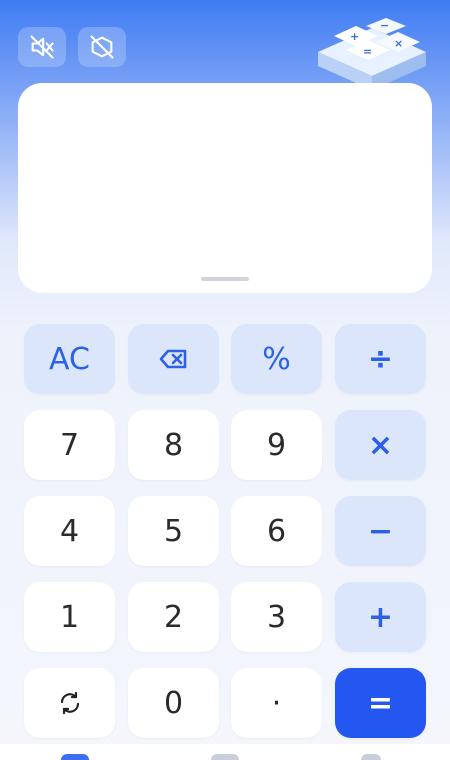  Describe the element at coordinates (380, 617) in the screenshot. I see `add-button: +` at that location.